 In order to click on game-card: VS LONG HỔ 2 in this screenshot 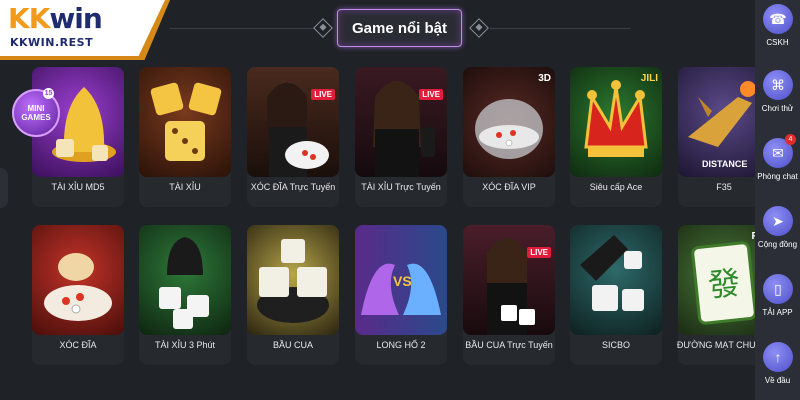, I will do `click(401, 295)`.